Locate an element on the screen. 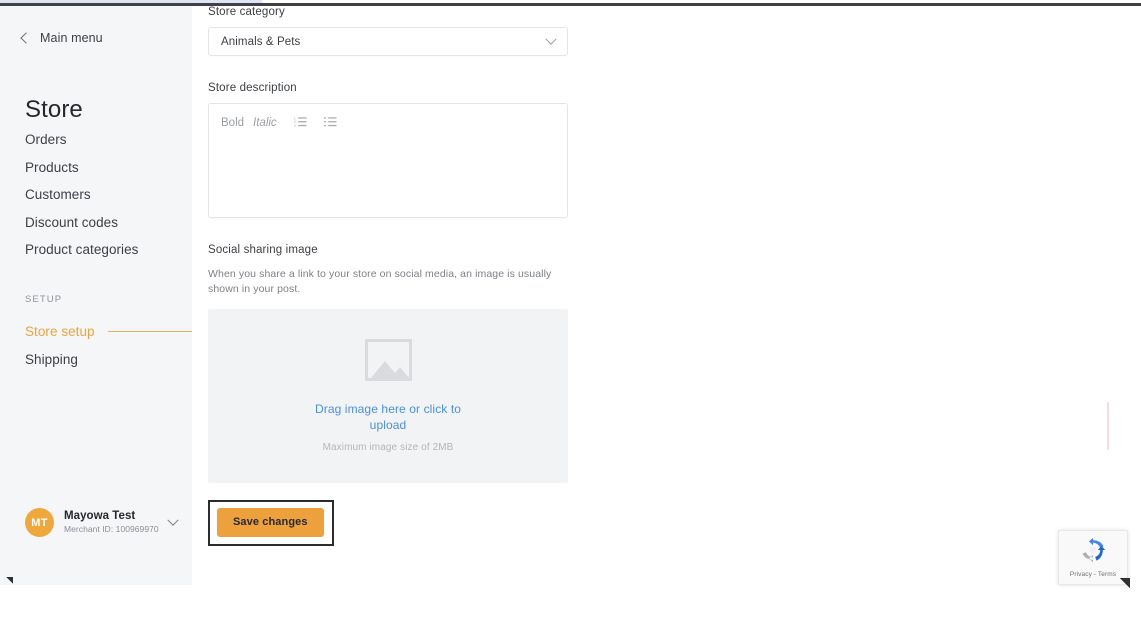  sidebar-item-orders: Orders is located at coordinates (96, 140).